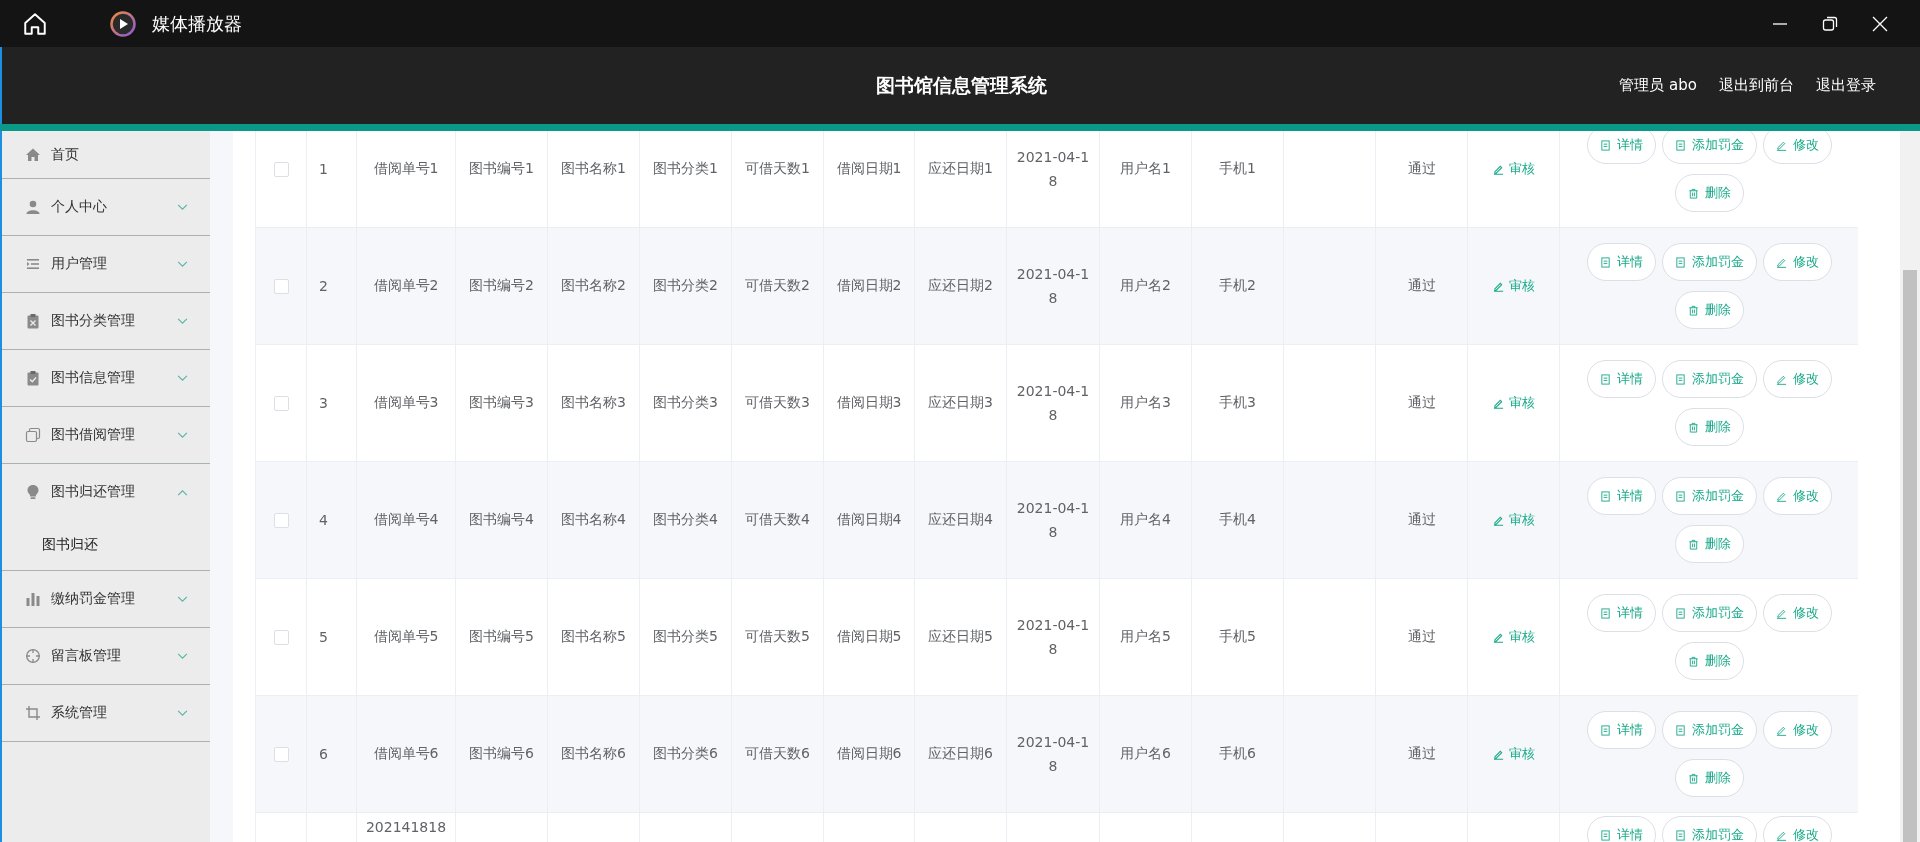  I want to click on table-cell: 借阅单号4, so click(406, 520).